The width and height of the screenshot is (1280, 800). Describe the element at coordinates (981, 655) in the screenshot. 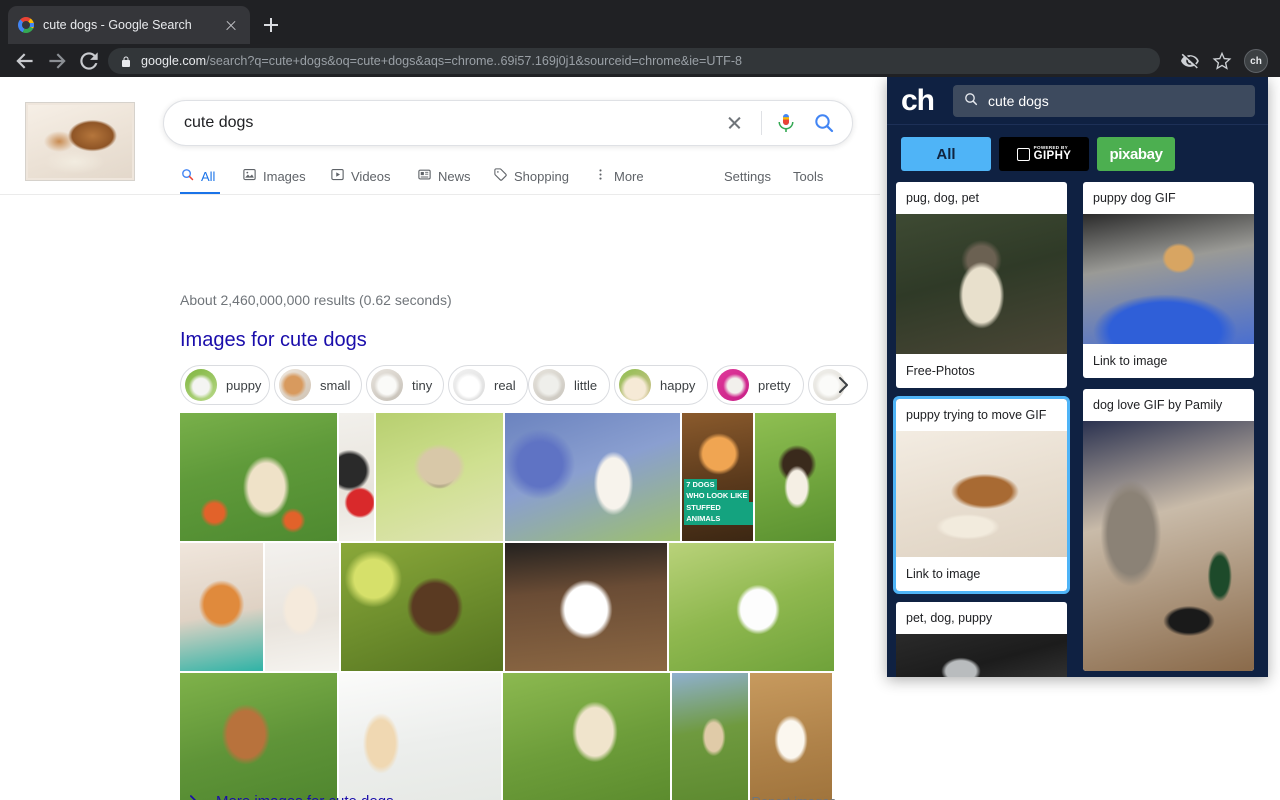

I see `dog-in-crate-image` at that location.